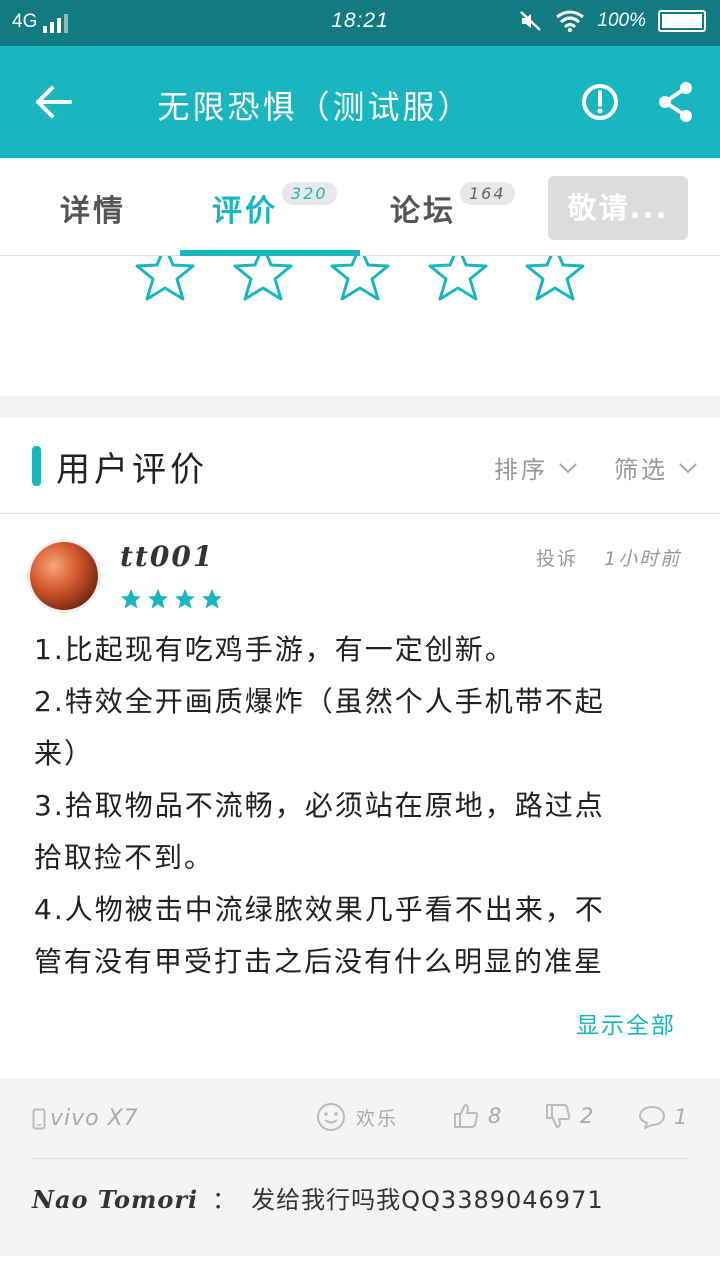 The height and width of the screenshot is (1280, 720). What do you see at coordinates (557, 557) in the screenshot?
I see `report-review-link: 投诉` at bounding box center [557, 557].